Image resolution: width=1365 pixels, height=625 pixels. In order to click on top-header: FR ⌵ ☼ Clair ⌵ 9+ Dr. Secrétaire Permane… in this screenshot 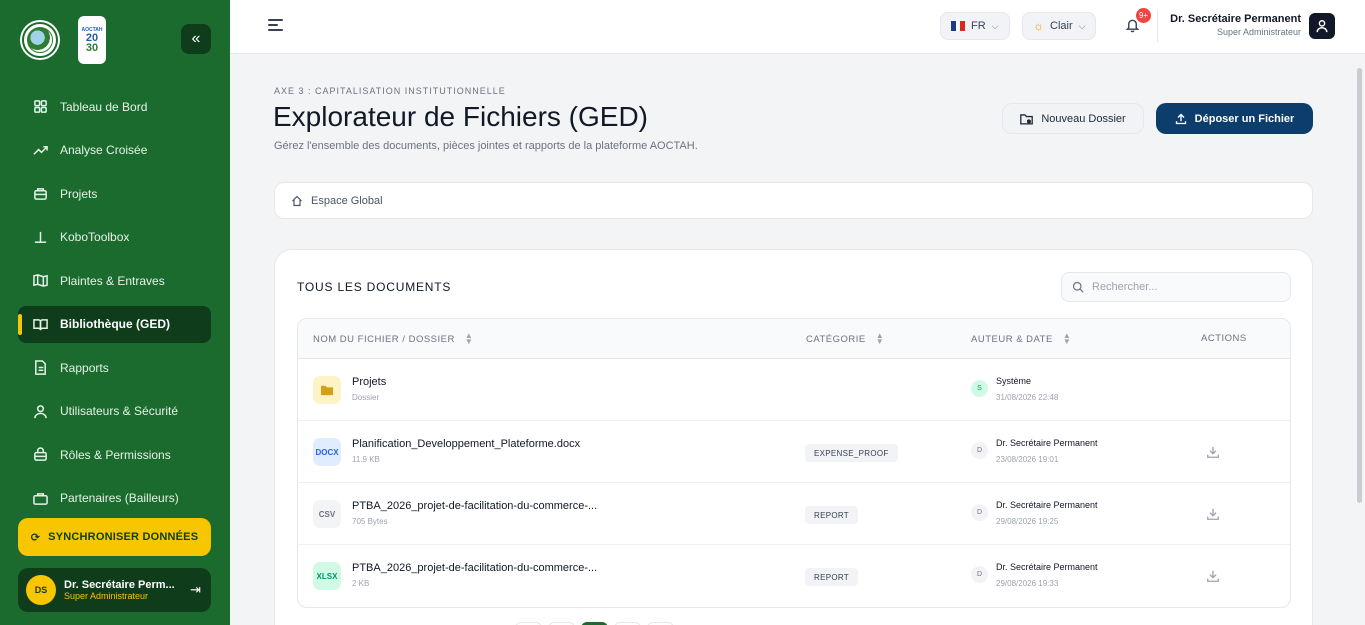, I will do `click(797, 27)`.